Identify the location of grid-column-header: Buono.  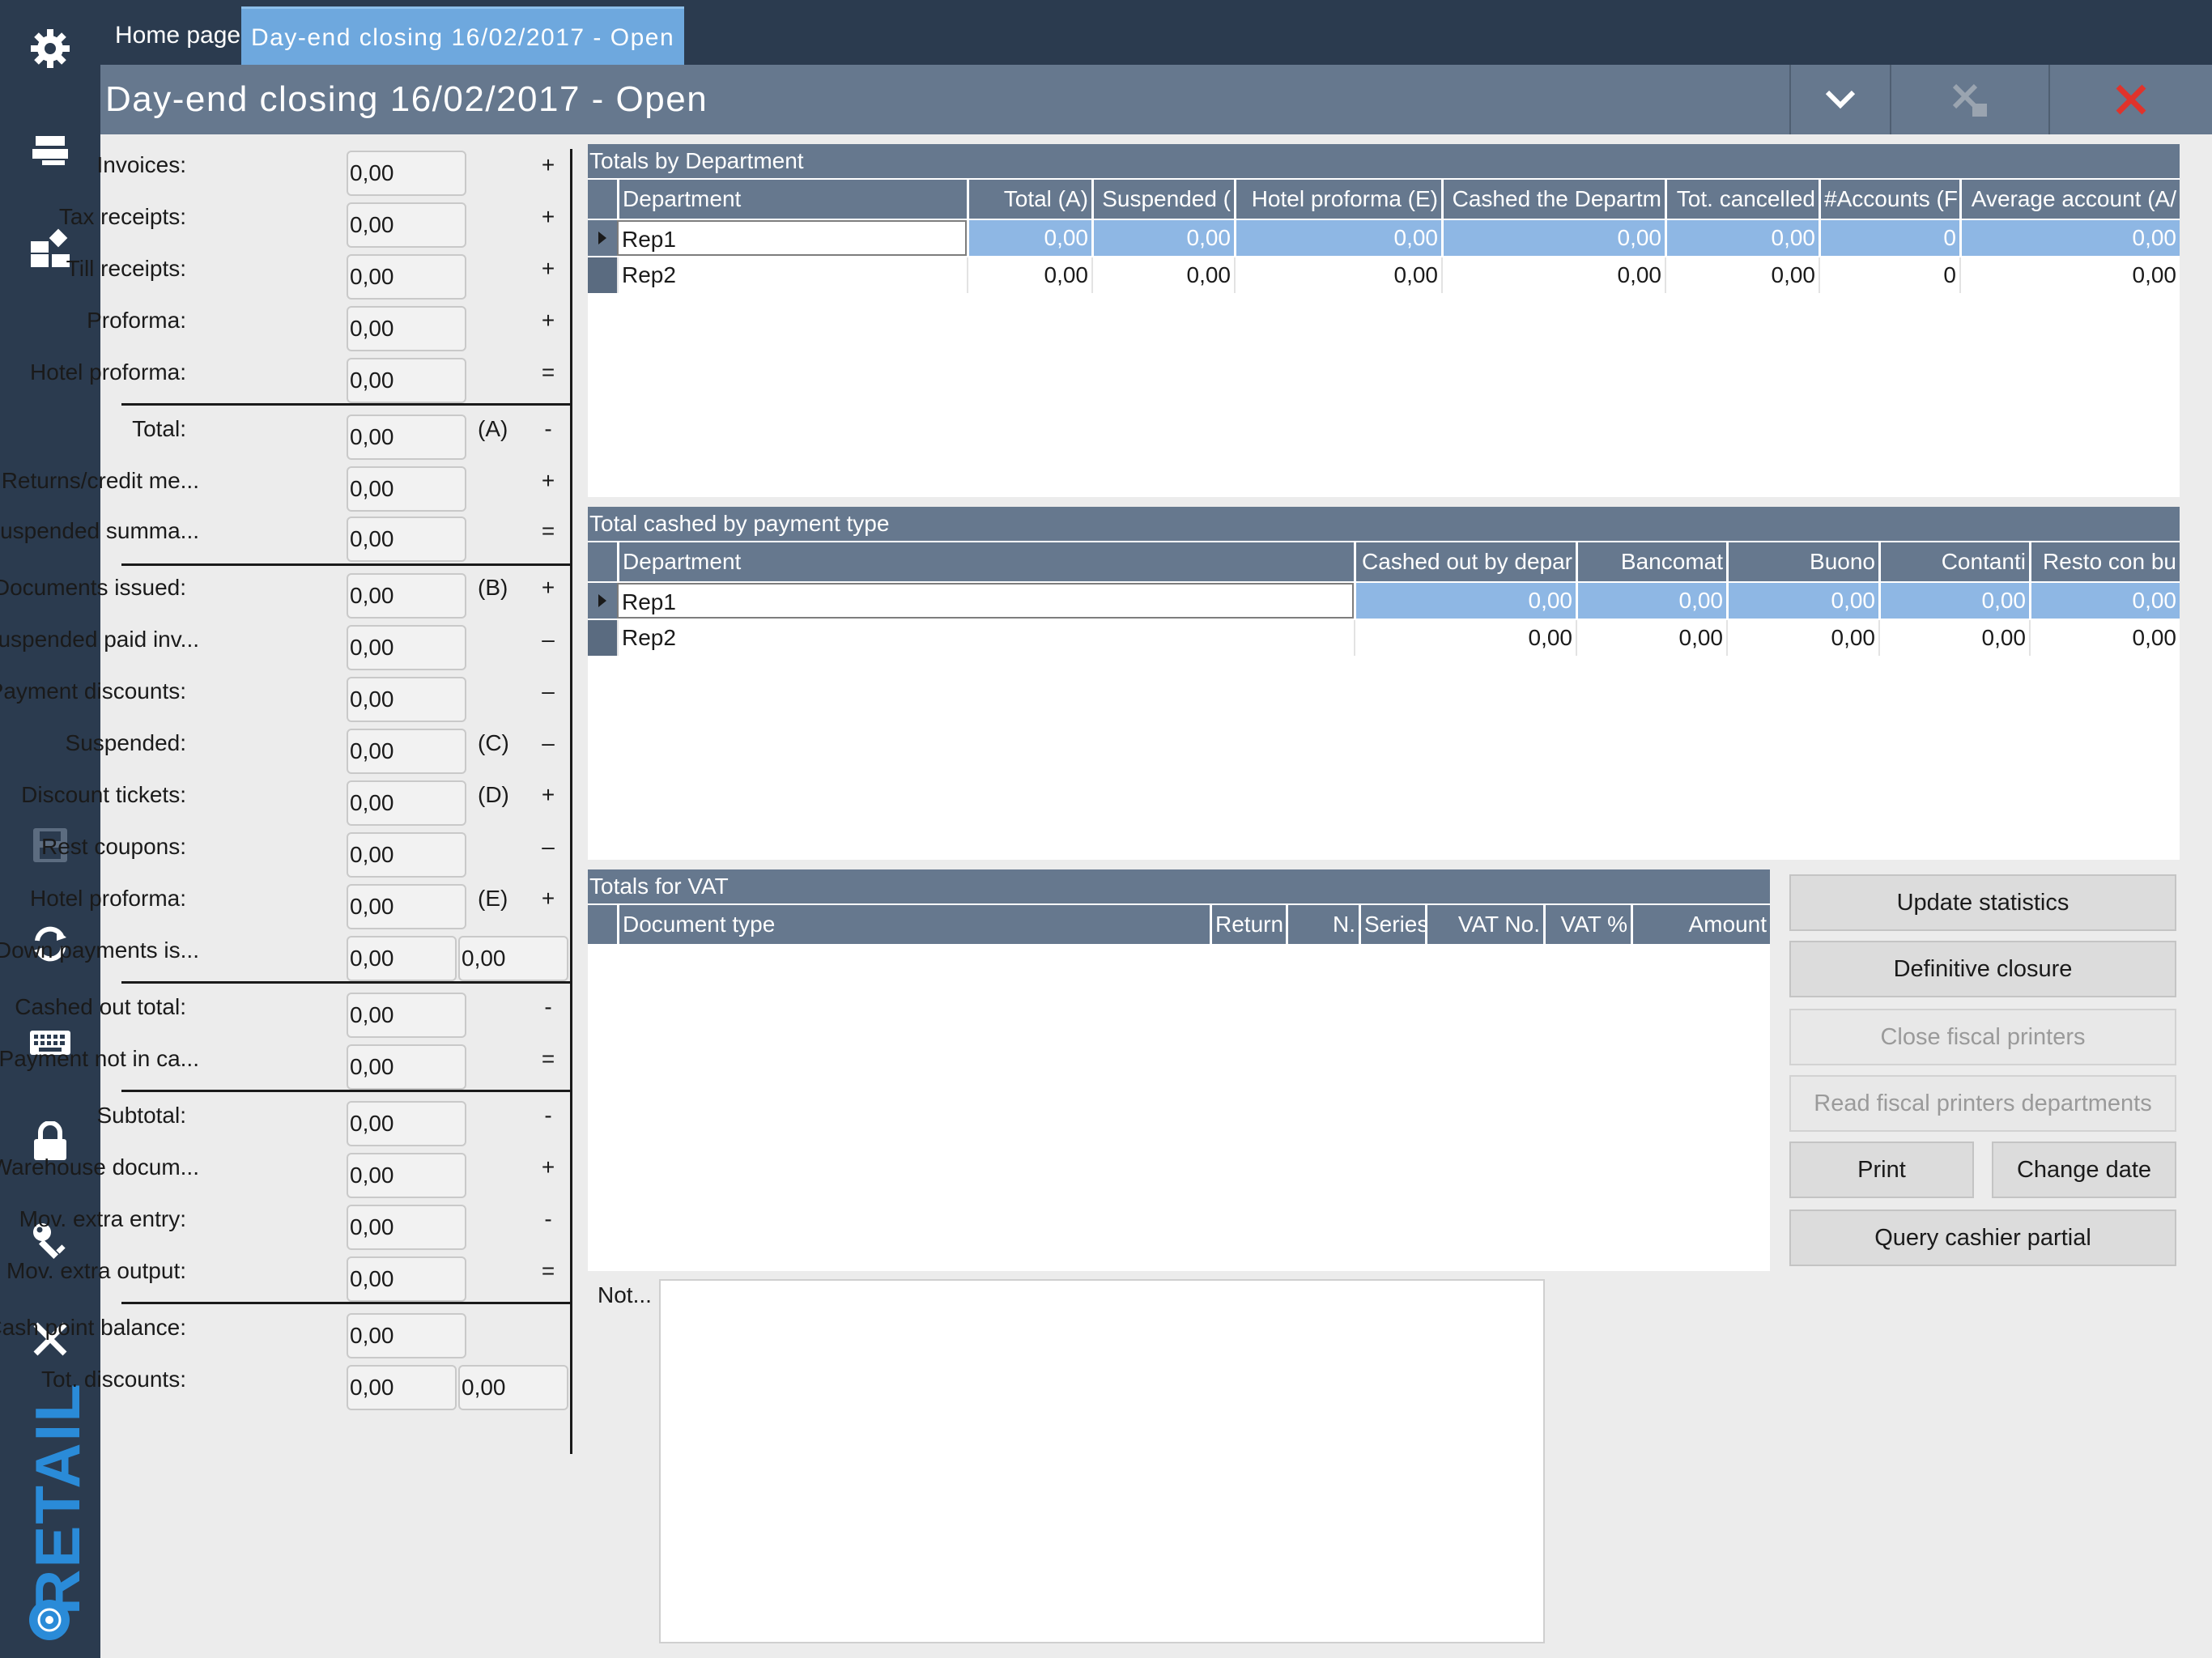
(1802, 561).